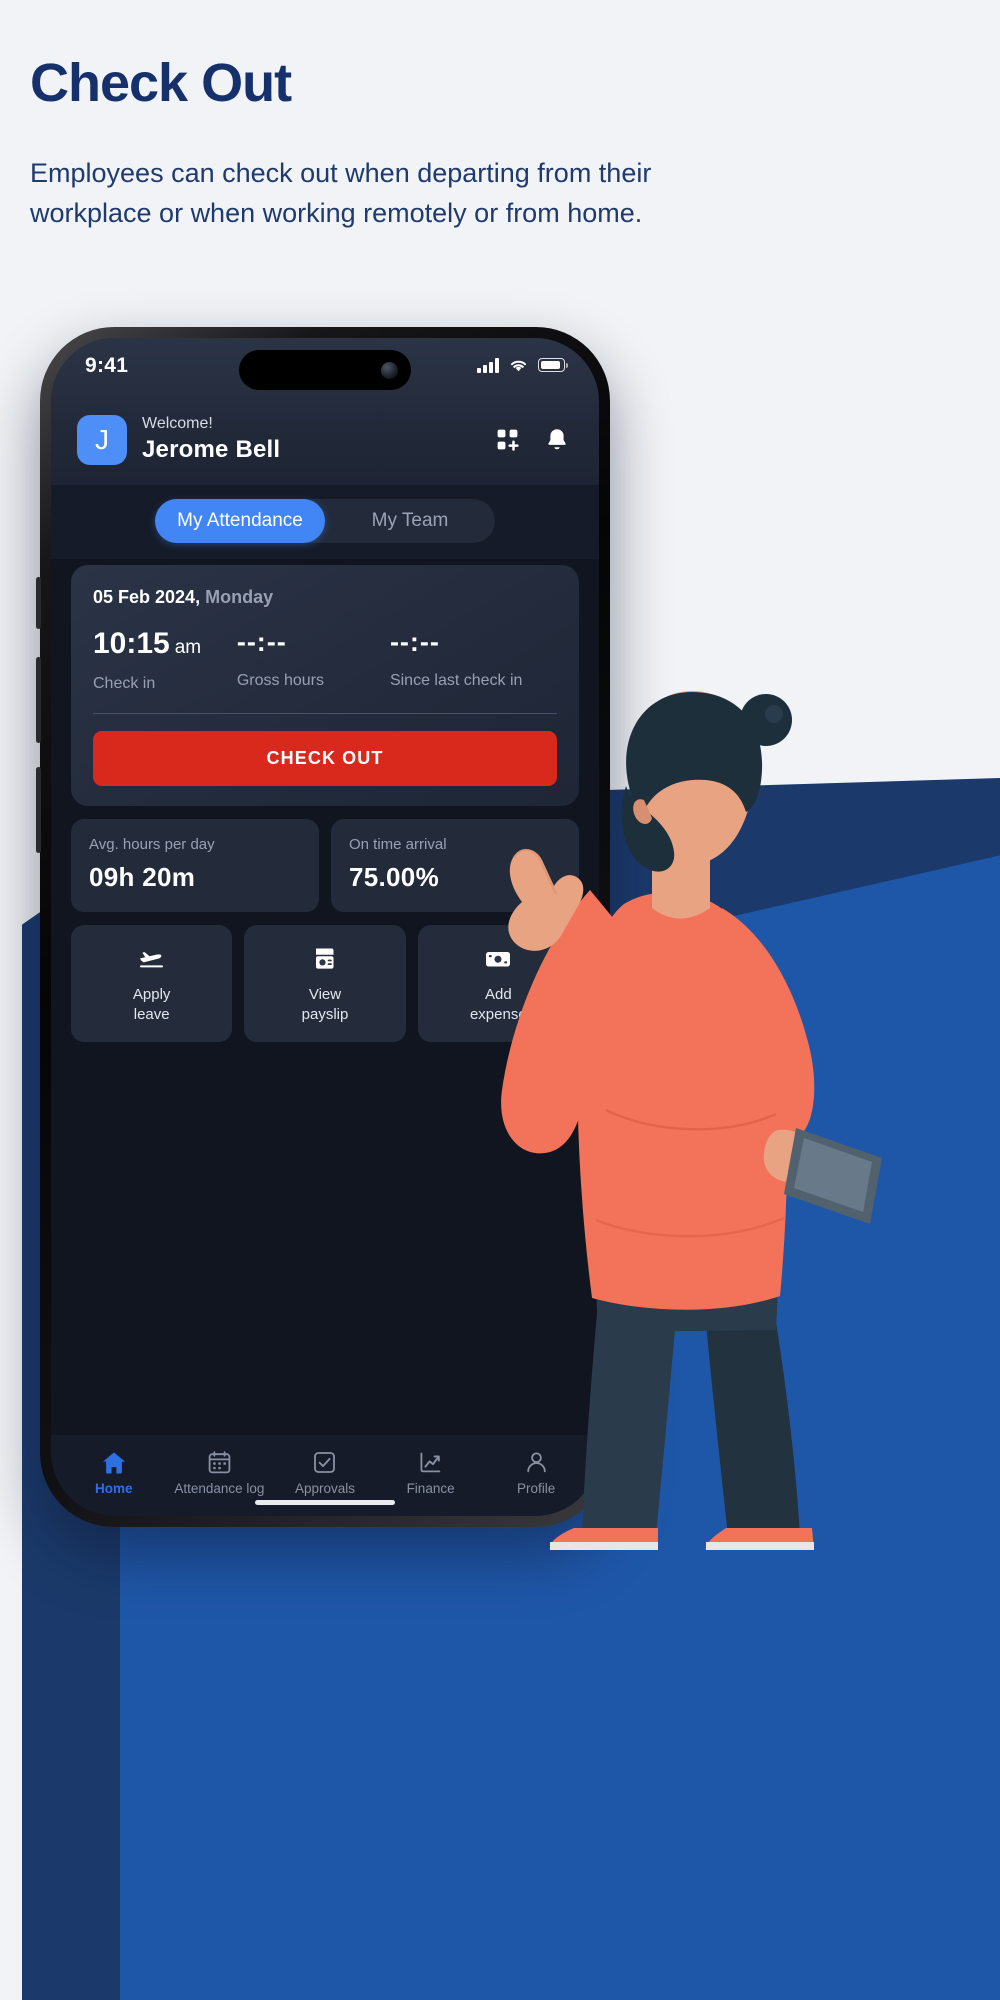 The height and width of the screenshot is (2000, 1000). I want to click on attendance-date: 05 Feb 2024,, so click(147, 597).